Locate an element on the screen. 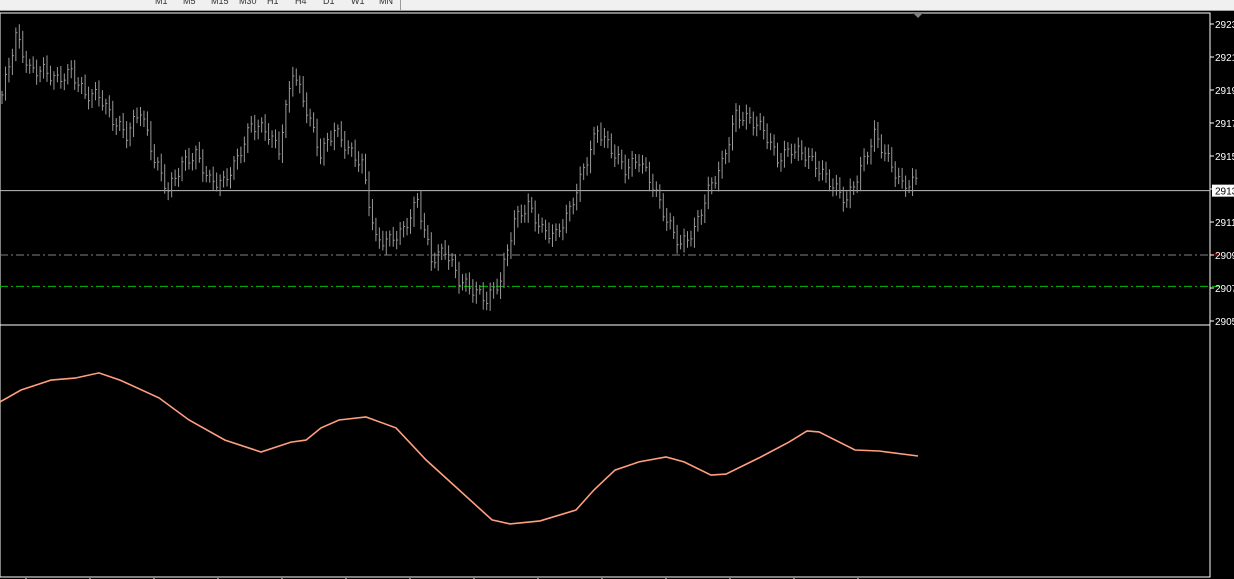 This screenshot has height=579, width=1234. price-axis: 2923 2921 2919 2917 2915 2913 2911 2909 2907 2905 is located at coordinates (1222, 174).